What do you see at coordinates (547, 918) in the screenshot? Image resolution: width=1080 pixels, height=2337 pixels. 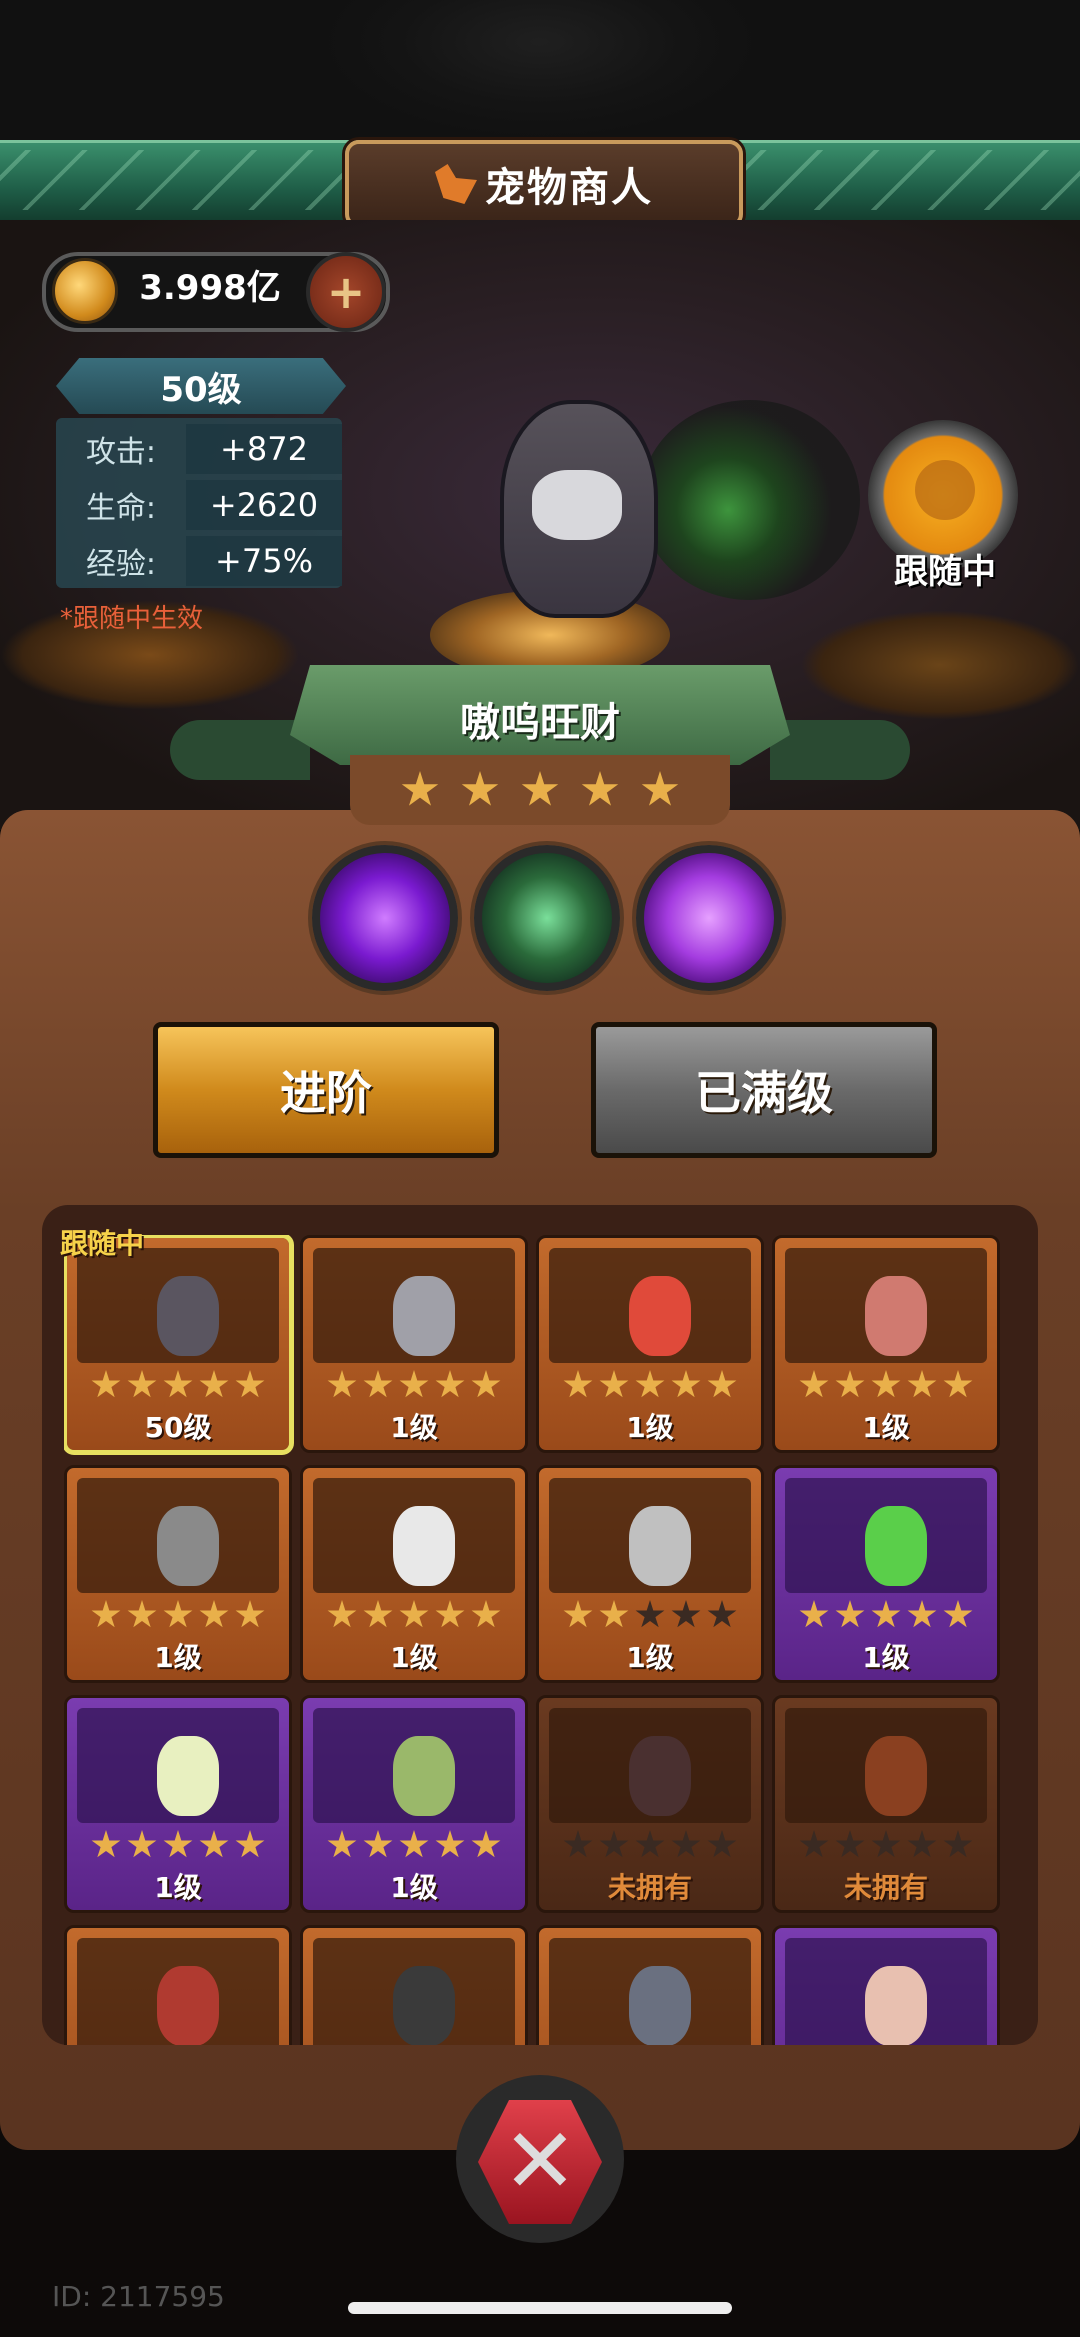 I see `skill-claw-icon` at bounding box center [547, 918].